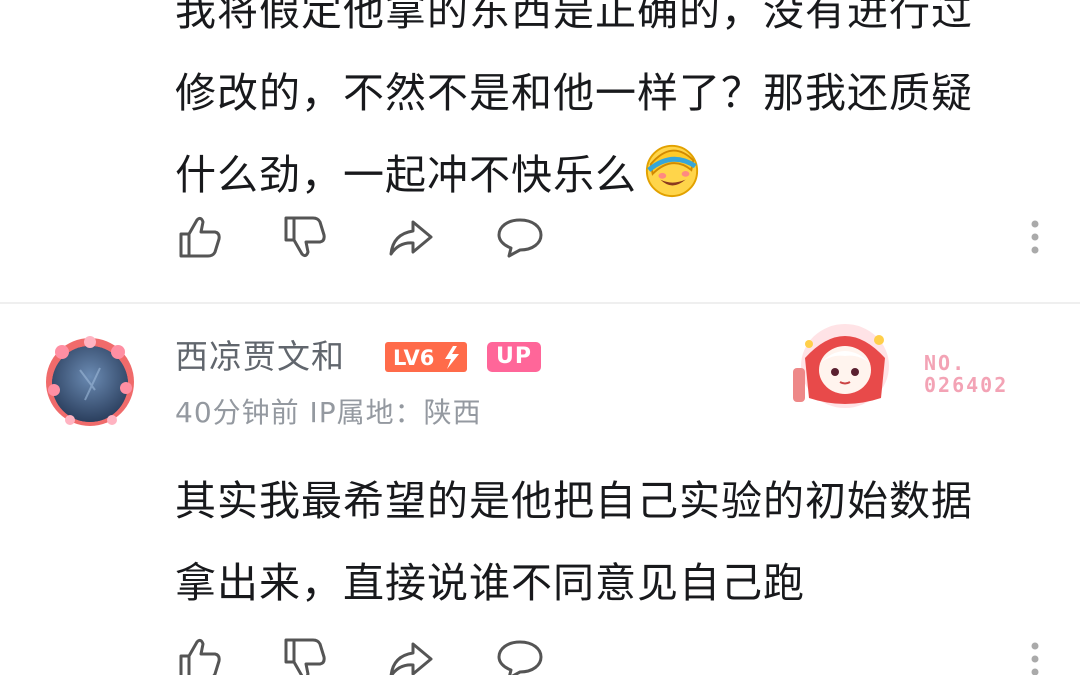 The image size is (1080, 675). What do you see at coordinates (574, 501) in the screenshot?
I see `comment-line: 其实我最希望的是他把自己实验的初始数据` at bounding box center [574, 501].